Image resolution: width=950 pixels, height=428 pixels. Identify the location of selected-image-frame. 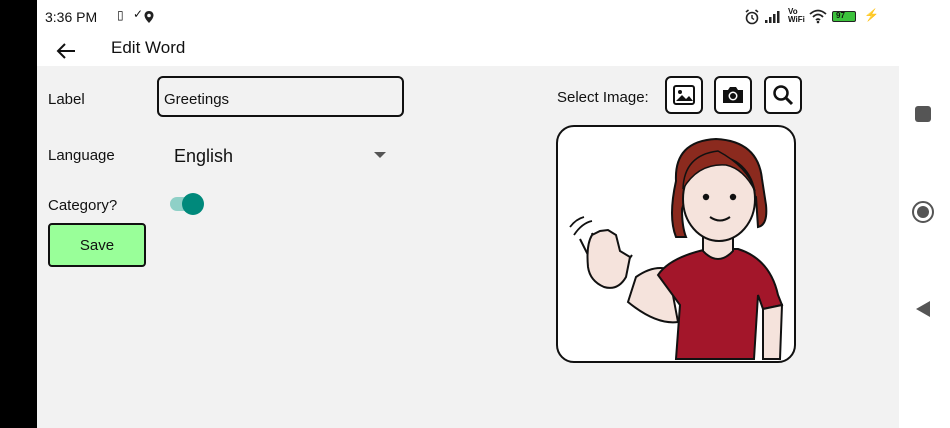
(676, 244).